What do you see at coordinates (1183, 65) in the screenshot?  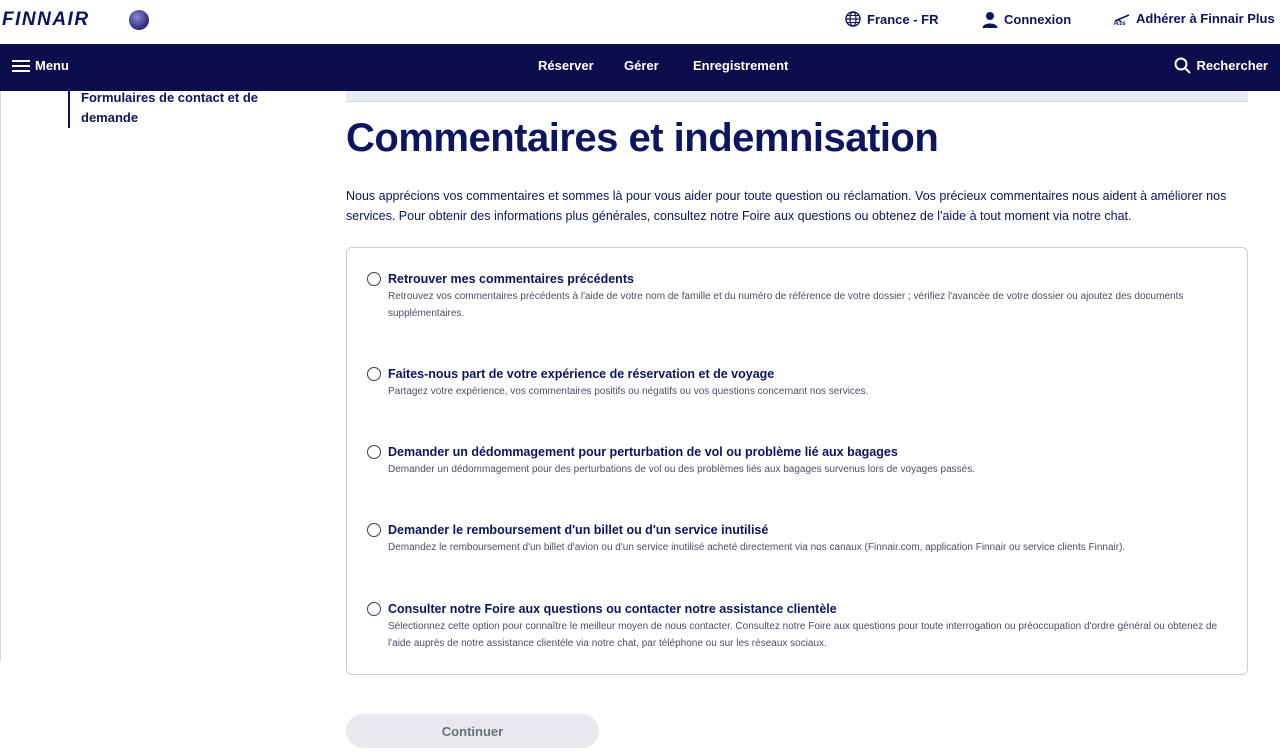 I see `search-icon` at bounding box center [1183, 65].